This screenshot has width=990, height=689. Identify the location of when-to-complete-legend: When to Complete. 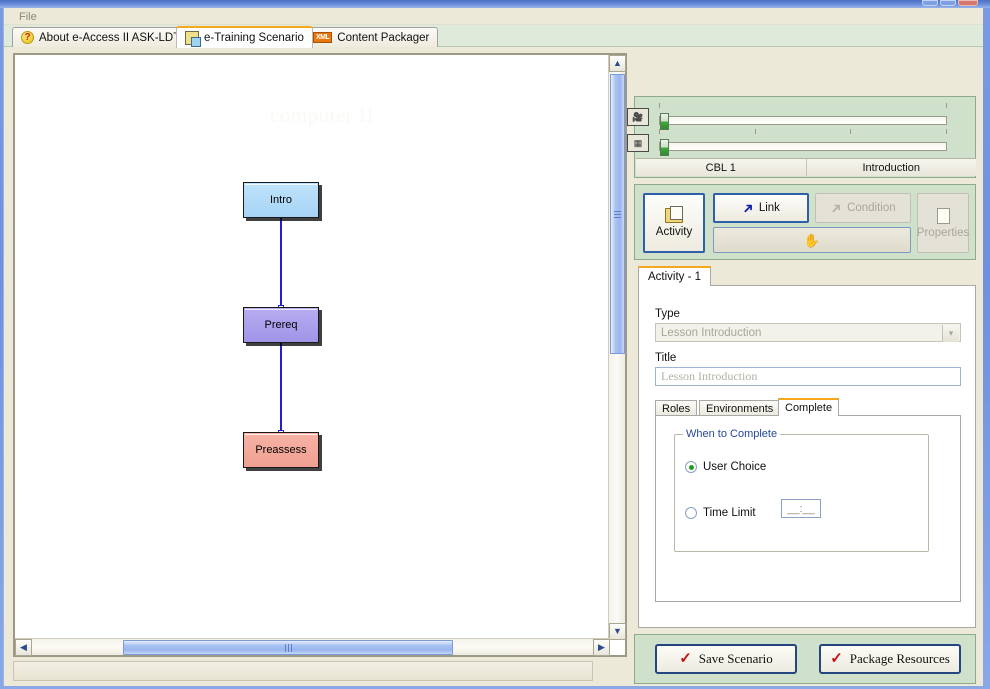
(732, 434).